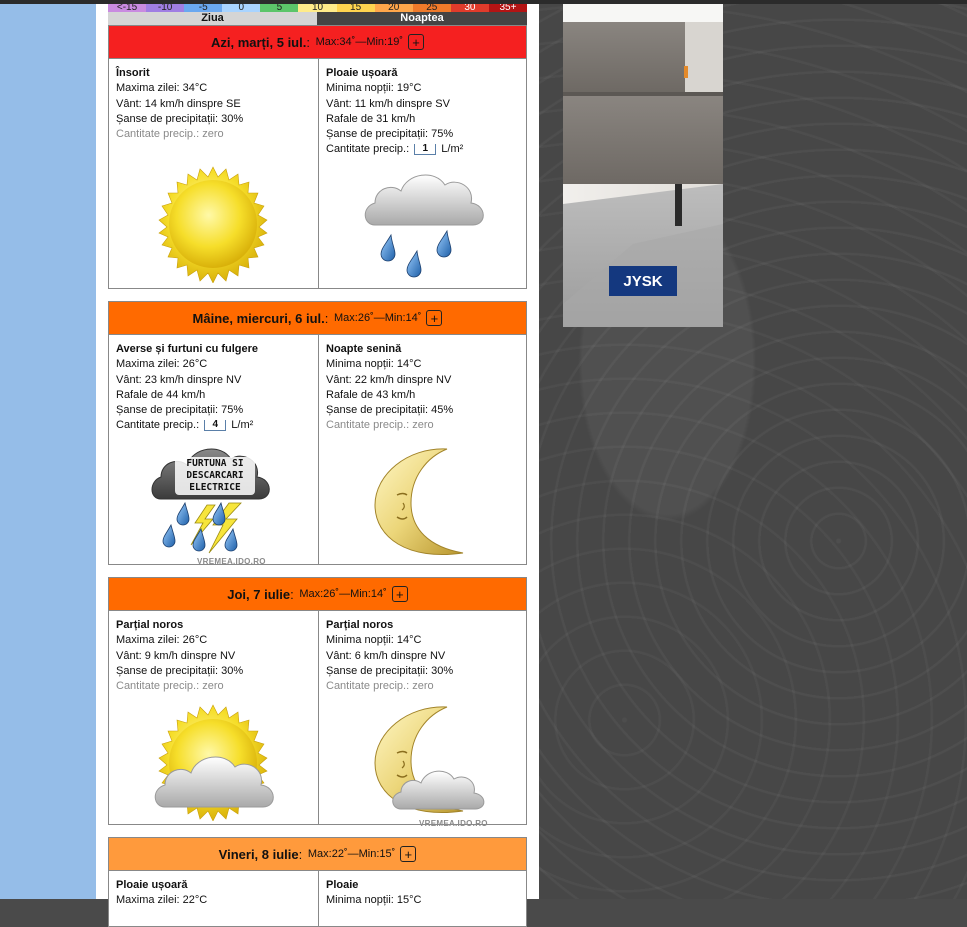 The width and height of the screenshot is (967, 927). I want to click on scale-cell: -10, so click(165, 8).